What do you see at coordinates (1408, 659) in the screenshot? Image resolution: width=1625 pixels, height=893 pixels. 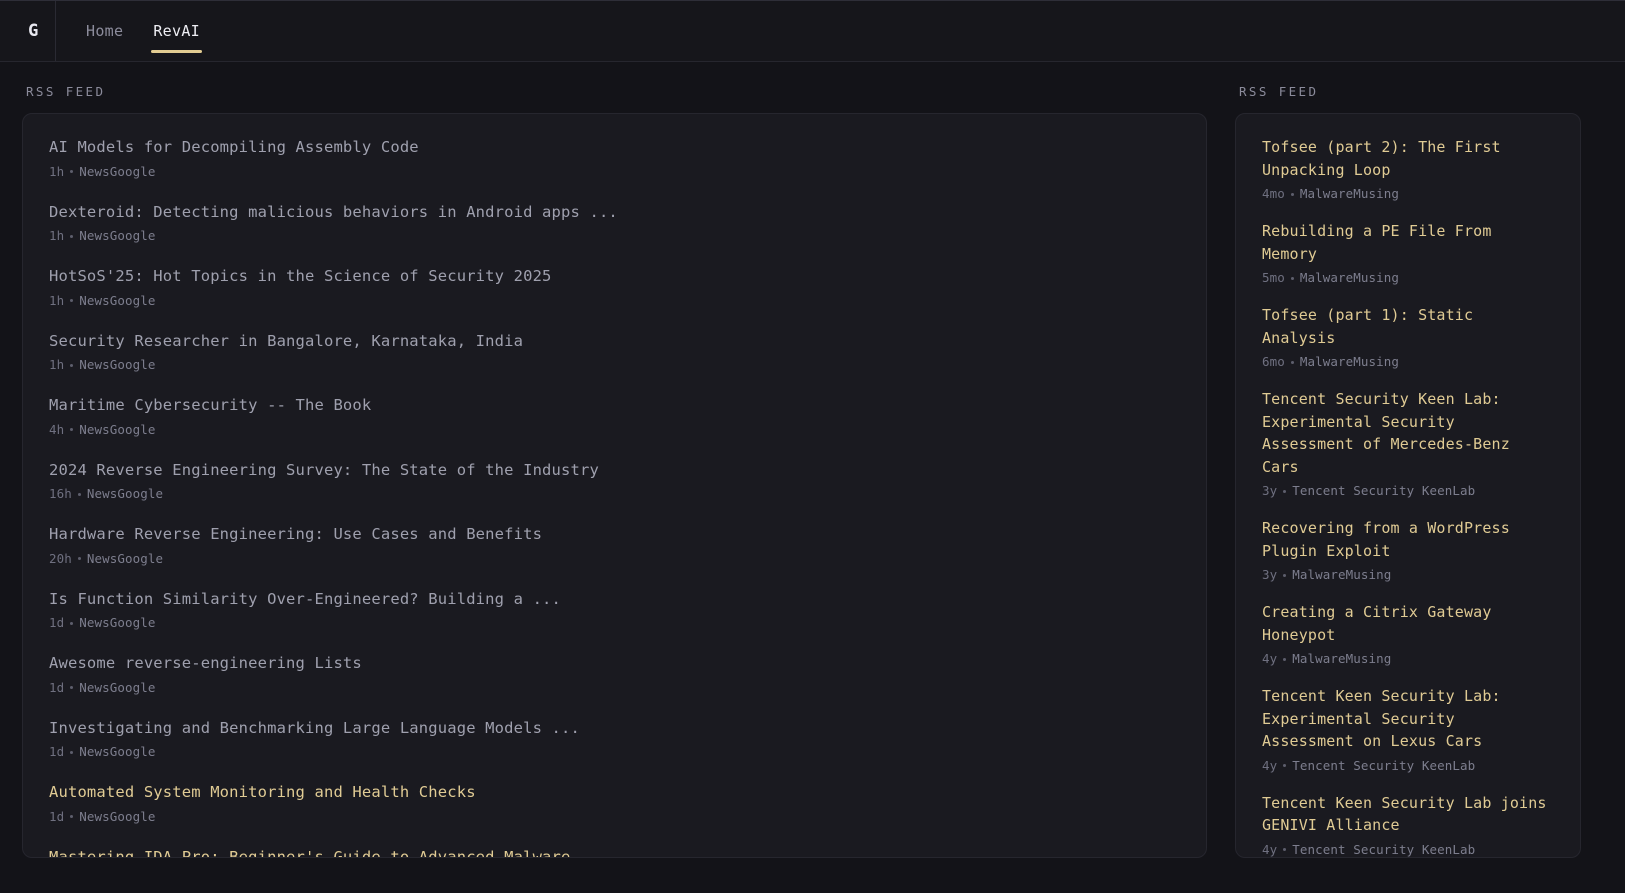 I see `feed-item-meta: 4y MalwareMusing` at bounding box center [1408, 659].